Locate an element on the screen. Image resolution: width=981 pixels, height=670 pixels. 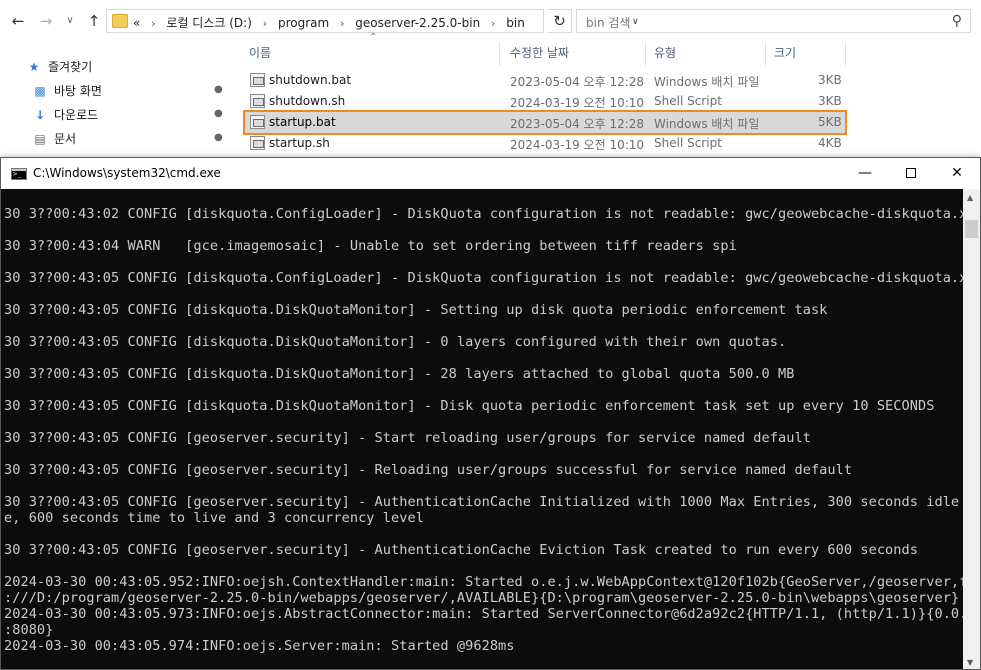
column-header-type: 유형 is located at coordinates (665, 52).